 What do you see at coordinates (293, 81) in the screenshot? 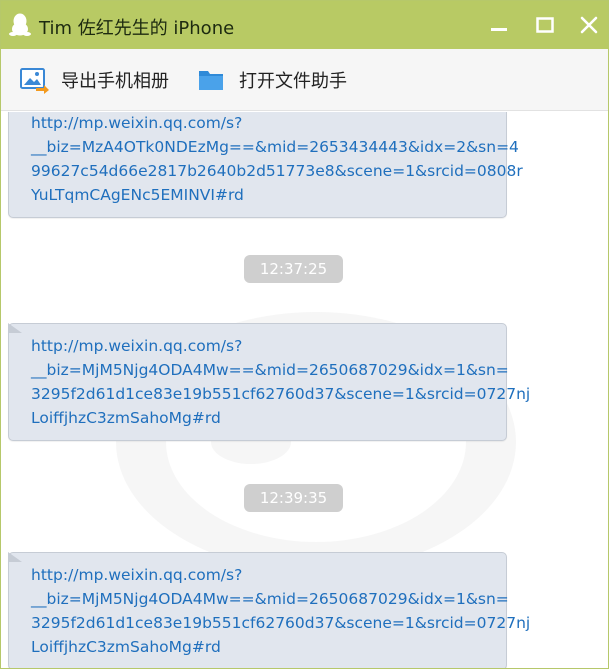
I see `open-file-helper-label: 打开文件助手` at bounding box center [293, 81].